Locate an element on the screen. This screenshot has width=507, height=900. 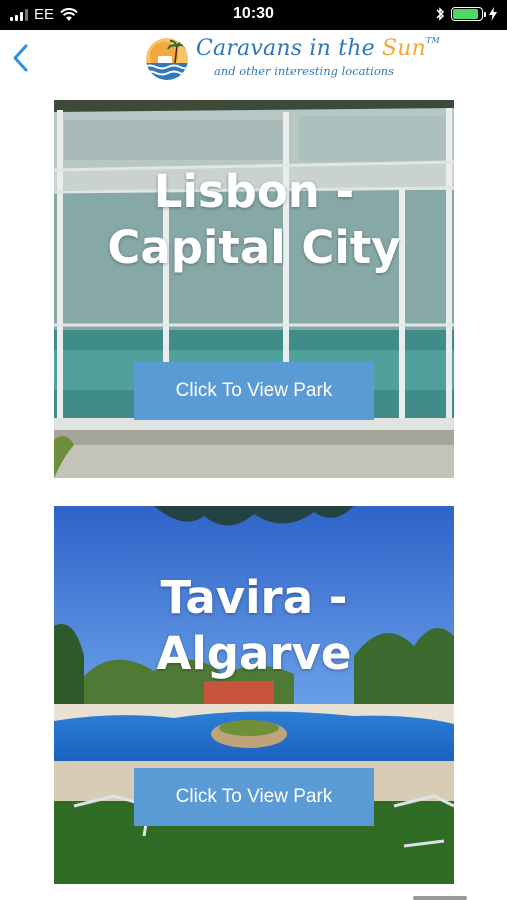
charging-icon is located at coordinates (493, 14).